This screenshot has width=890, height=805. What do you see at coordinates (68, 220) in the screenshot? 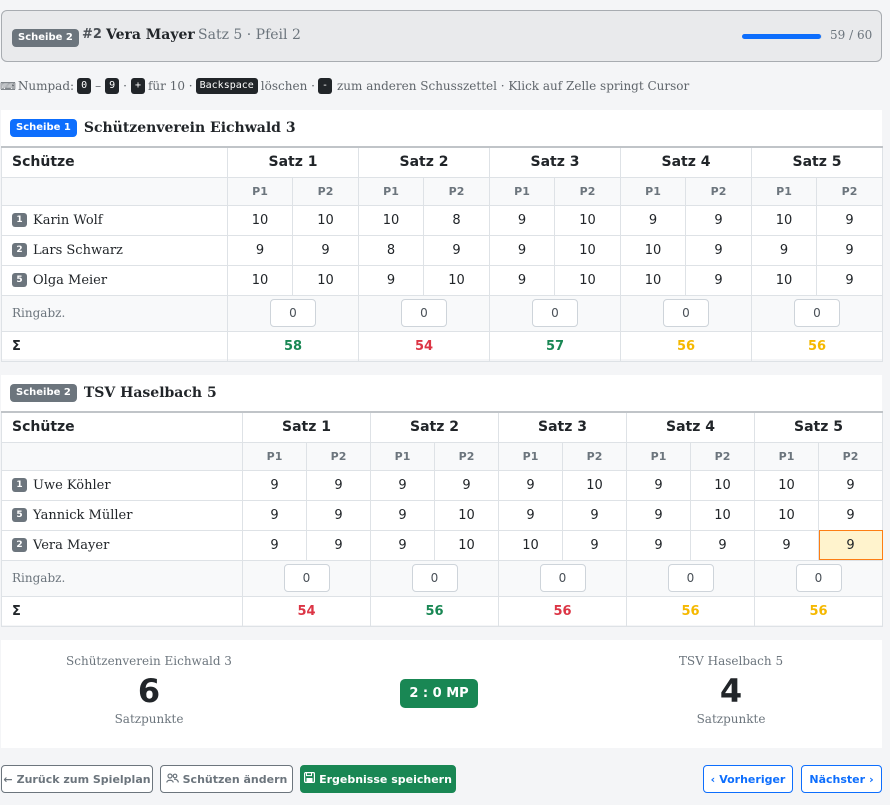
I see `shooter-name: Karin Wolf` at bounding box center [68, 220].